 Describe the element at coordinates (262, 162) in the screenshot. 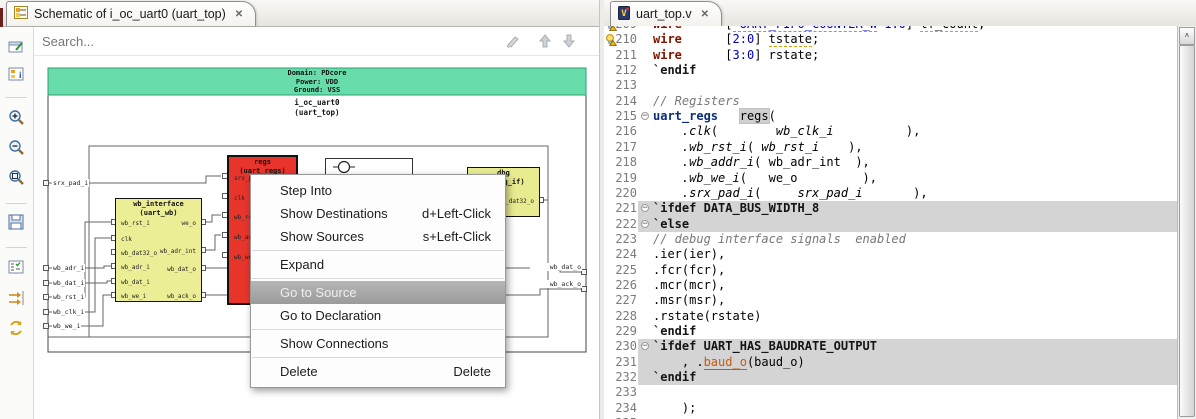

I see `block-title: regs` at that location.